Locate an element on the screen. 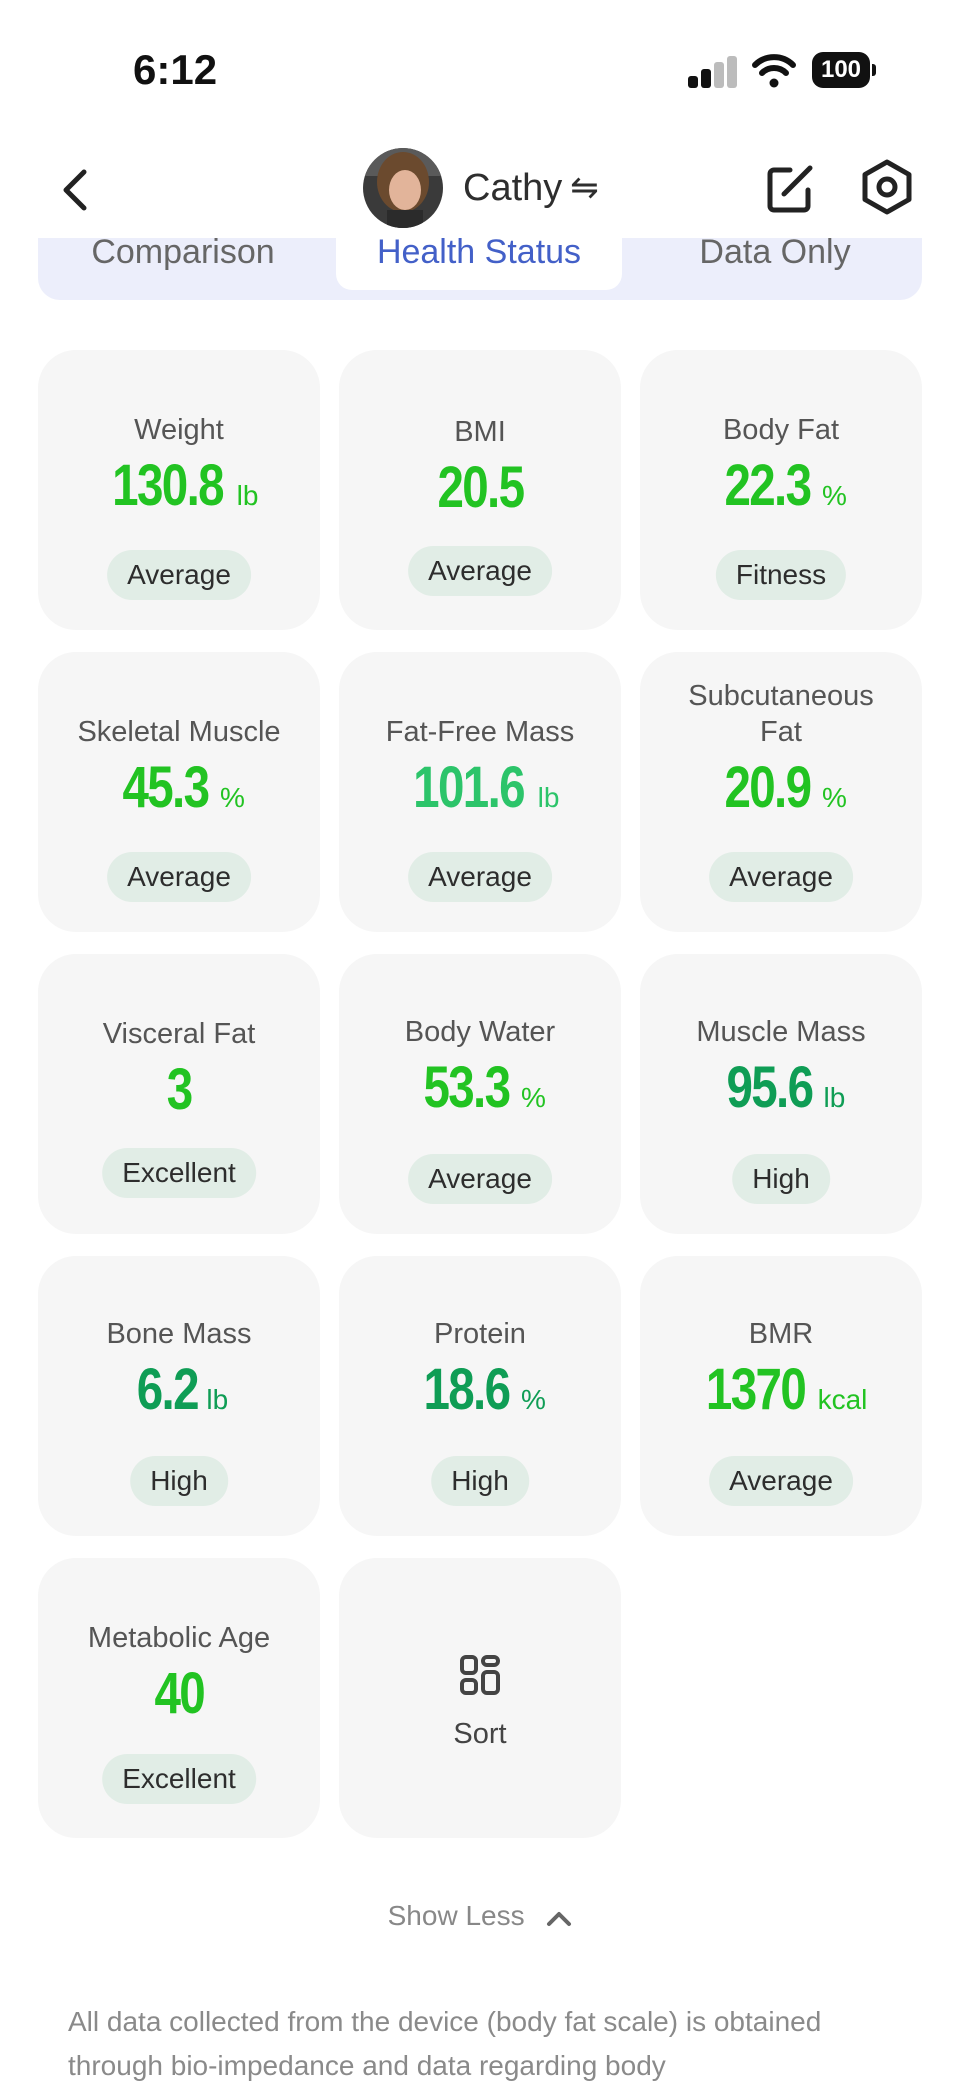  metric-card-body-fat: Body Fat 22.3% Fitness is located at coordinates (781, 490).